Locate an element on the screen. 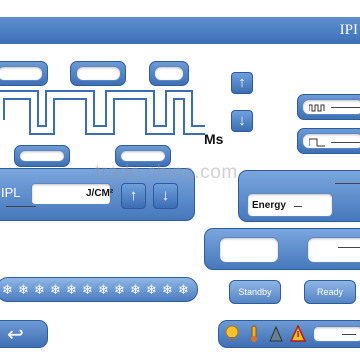 The height and width of the screenshot is (360, 360). mode-panel is located at coordinates (282, 249).